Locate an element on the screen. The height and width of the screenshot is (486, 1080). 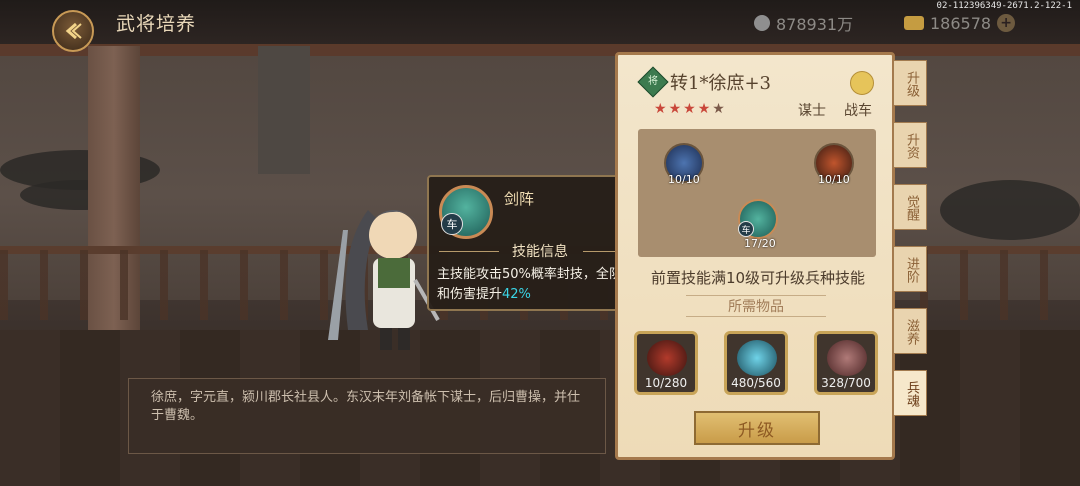
hero-bio-box: 徐庶，字元直，颍川郡长社县人。东汉末年刘备帐下谋士，后归曹操，并仕于曹魏。 is located at coordinates (367, 416).